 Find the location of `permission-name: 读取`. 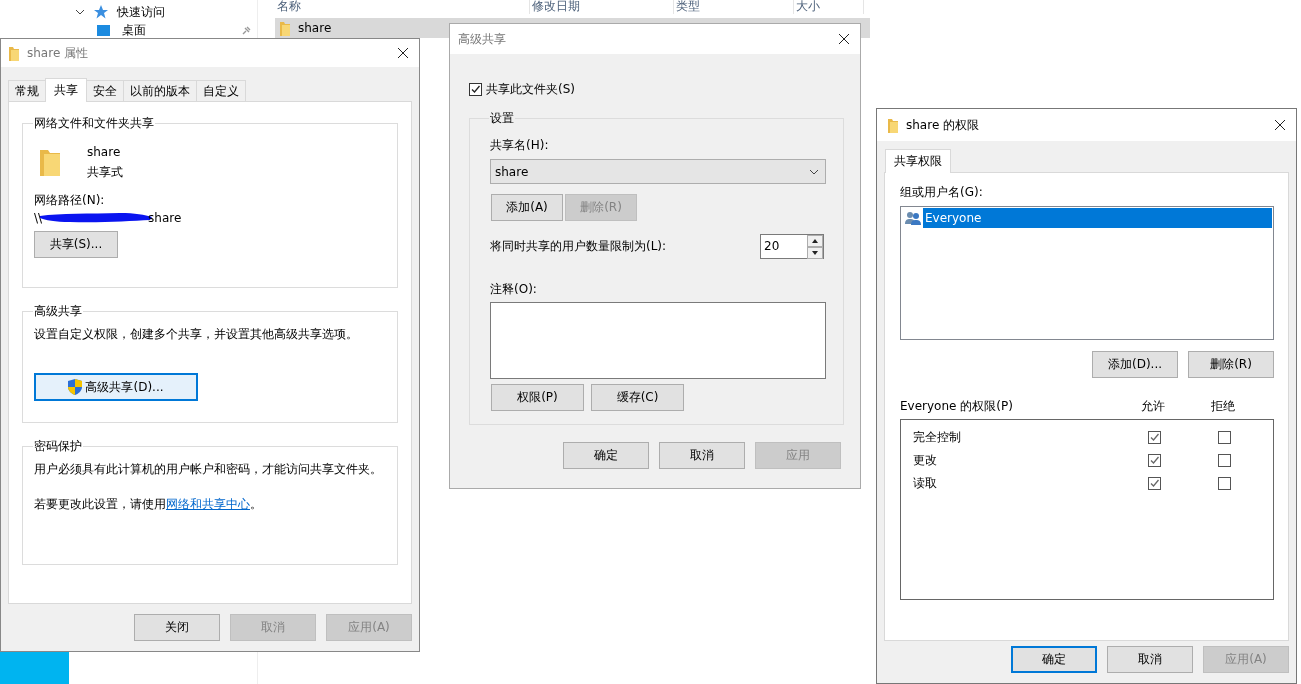

permission-name: 读取 is located at coordinates (925, 483).